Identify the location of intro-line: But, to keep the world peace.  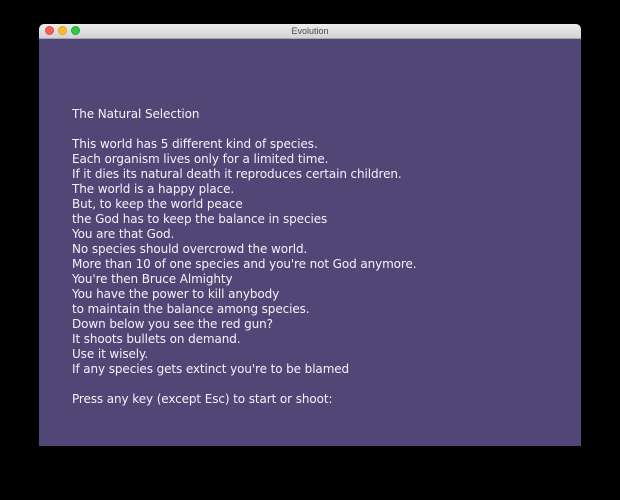
(157, 204).